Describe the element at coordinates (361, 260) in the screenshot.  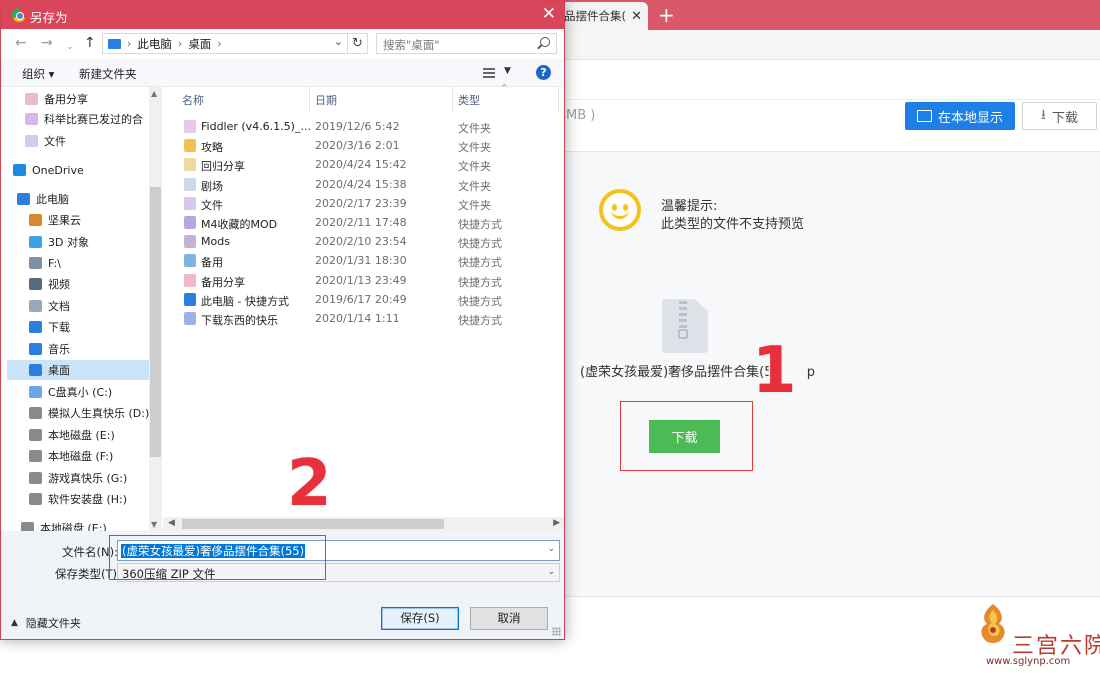
I see `file-row: 备用 2020/1/31 18:30 快捷方式` at that location.